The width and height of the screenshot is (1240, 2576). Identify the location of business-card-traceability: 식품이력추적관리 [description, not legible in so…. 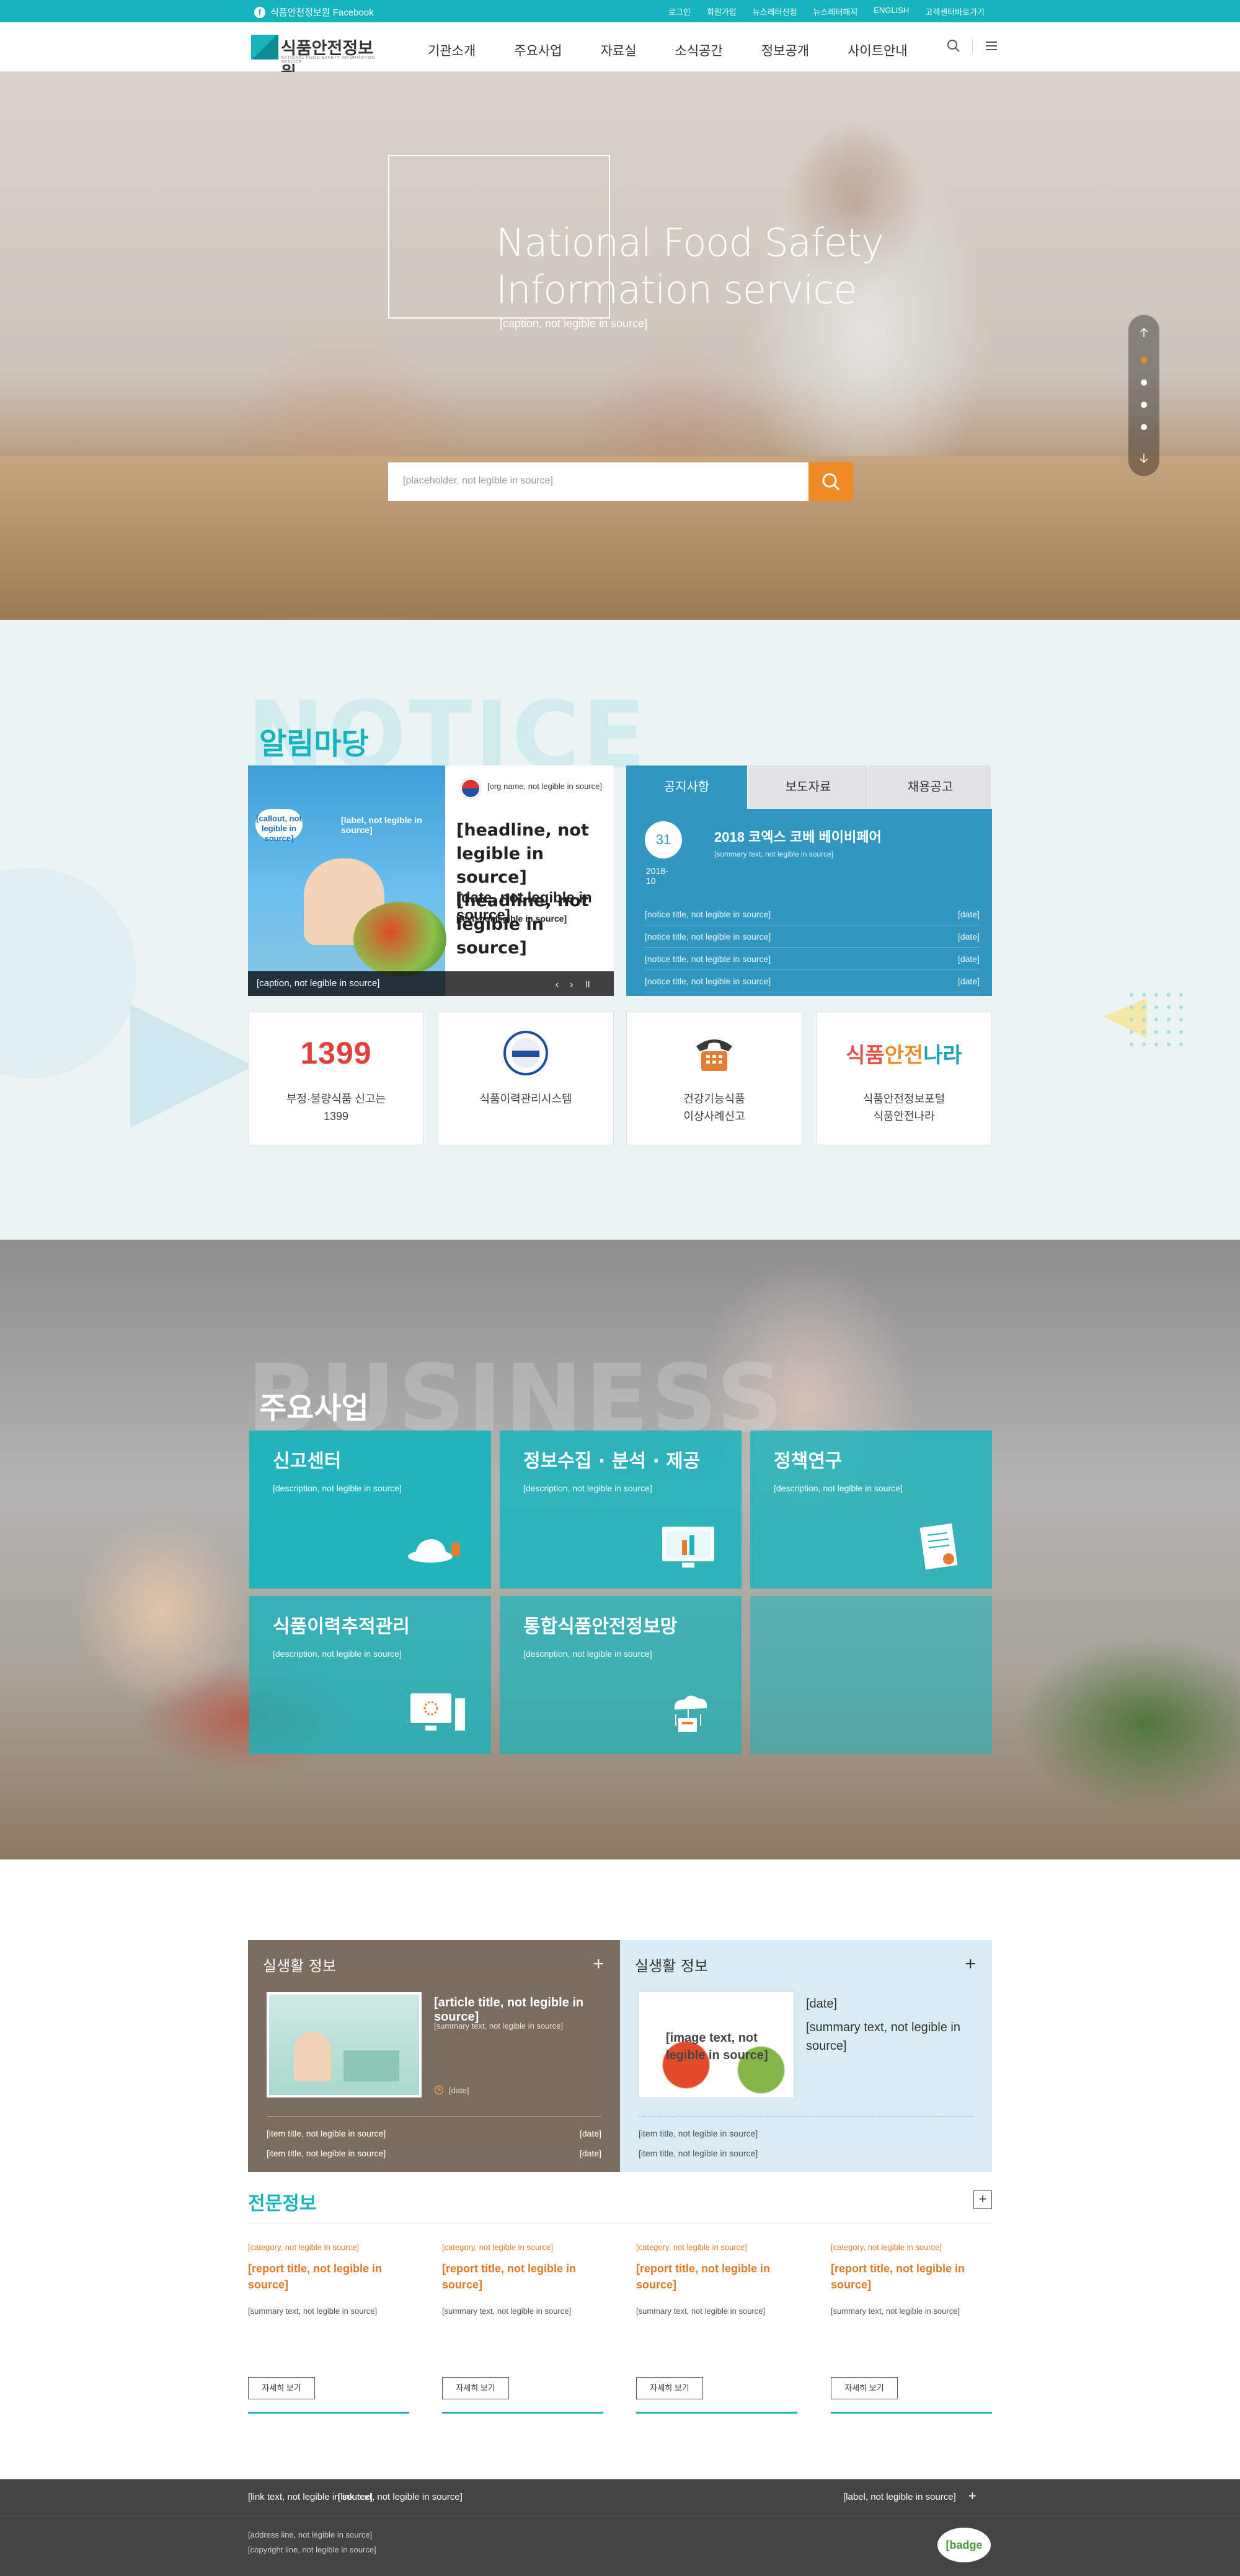
(370, 1675).